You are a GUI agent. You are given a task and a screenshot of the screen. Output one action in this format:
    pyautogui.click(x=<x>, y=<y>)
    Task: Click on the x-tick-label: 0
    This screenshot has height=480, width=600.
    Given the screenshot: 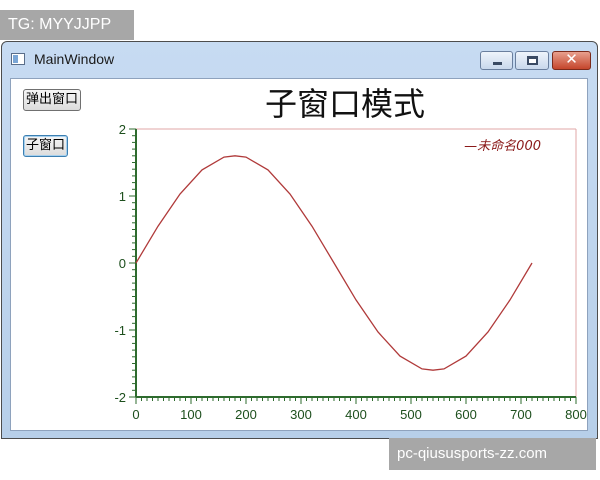 What is the action you would take?
    pyautogui.click(x=135, y=414)
    